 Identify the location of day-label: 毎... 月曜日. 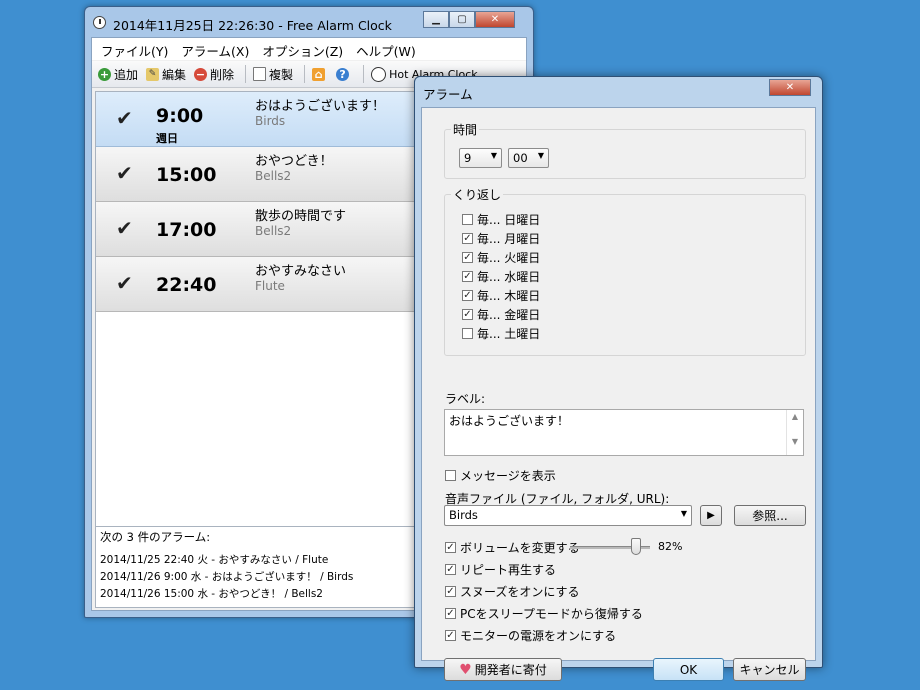
(509, 239).